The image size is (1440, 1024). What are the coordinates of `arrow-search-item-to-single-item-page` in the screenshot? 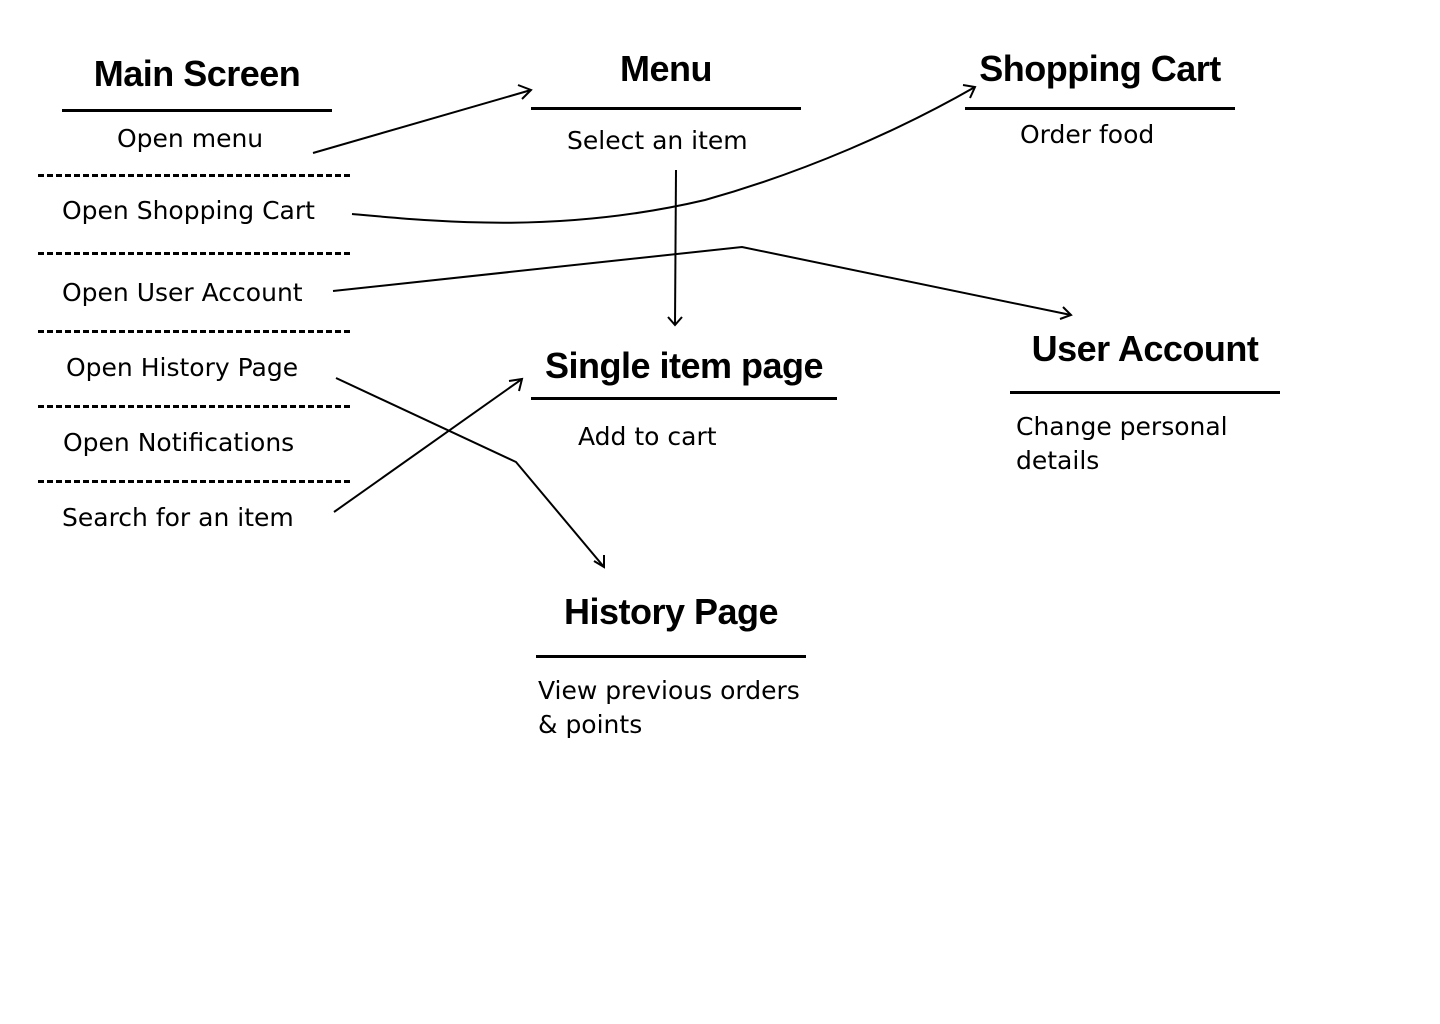 It's located at (428, 445).